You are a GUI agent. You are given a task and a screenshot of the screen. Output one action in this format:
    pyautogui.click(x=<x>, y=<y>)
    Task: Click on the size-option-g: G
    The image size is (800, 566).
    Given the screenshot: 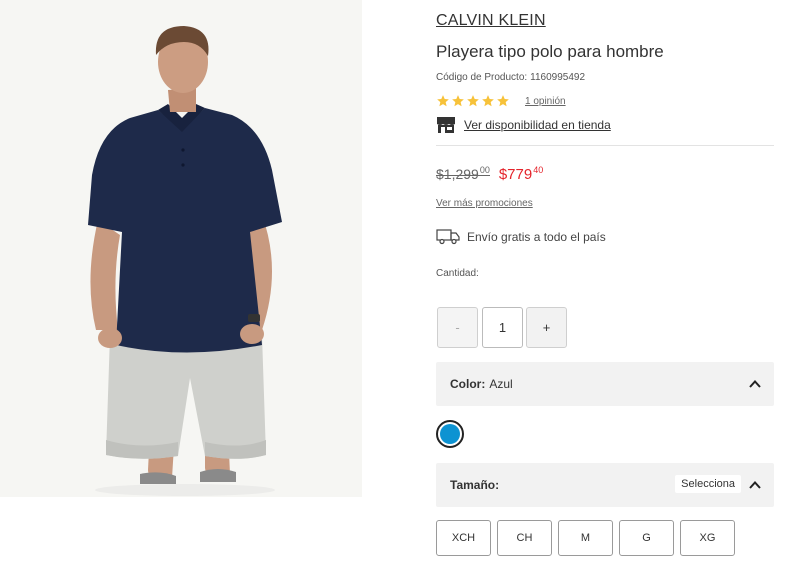 What is the action you would take?
    pyautogui.click(x=646, y=538)
    